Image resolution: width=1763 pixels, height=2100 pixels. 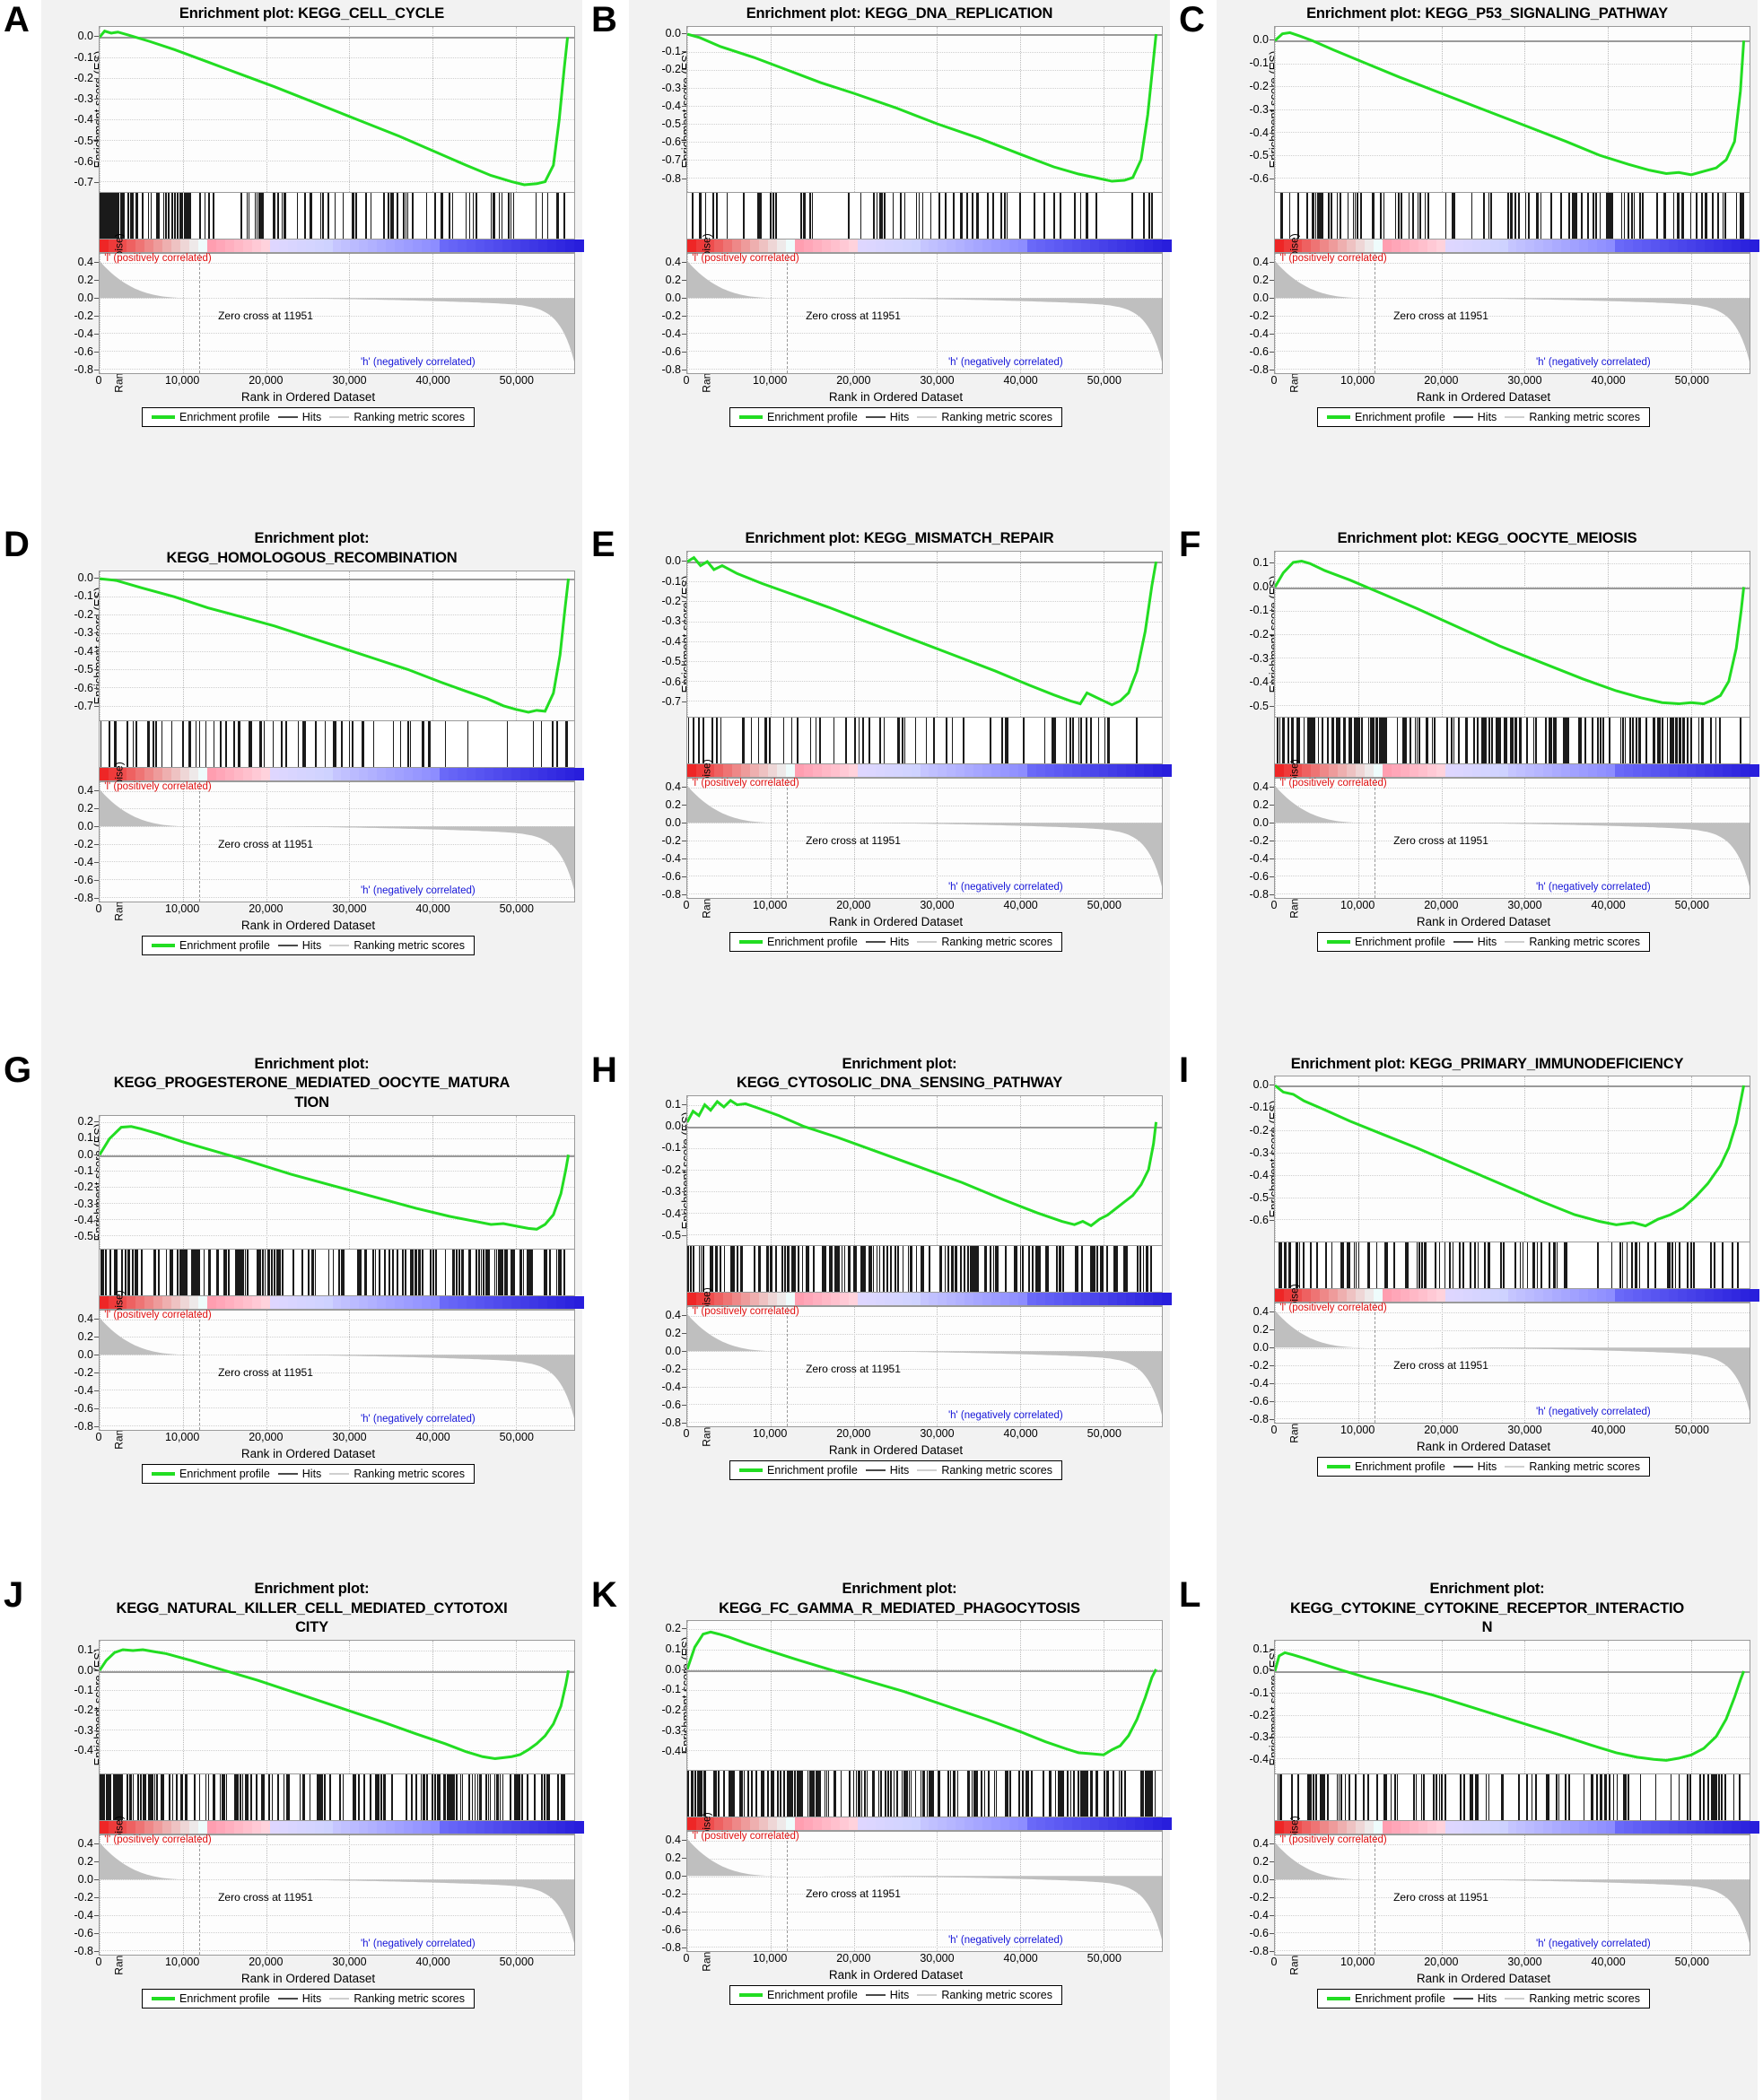 I want to click on plot-title: Enrichment plot: KEGG_CELL_CYCLE, so click(x=311, y=12).